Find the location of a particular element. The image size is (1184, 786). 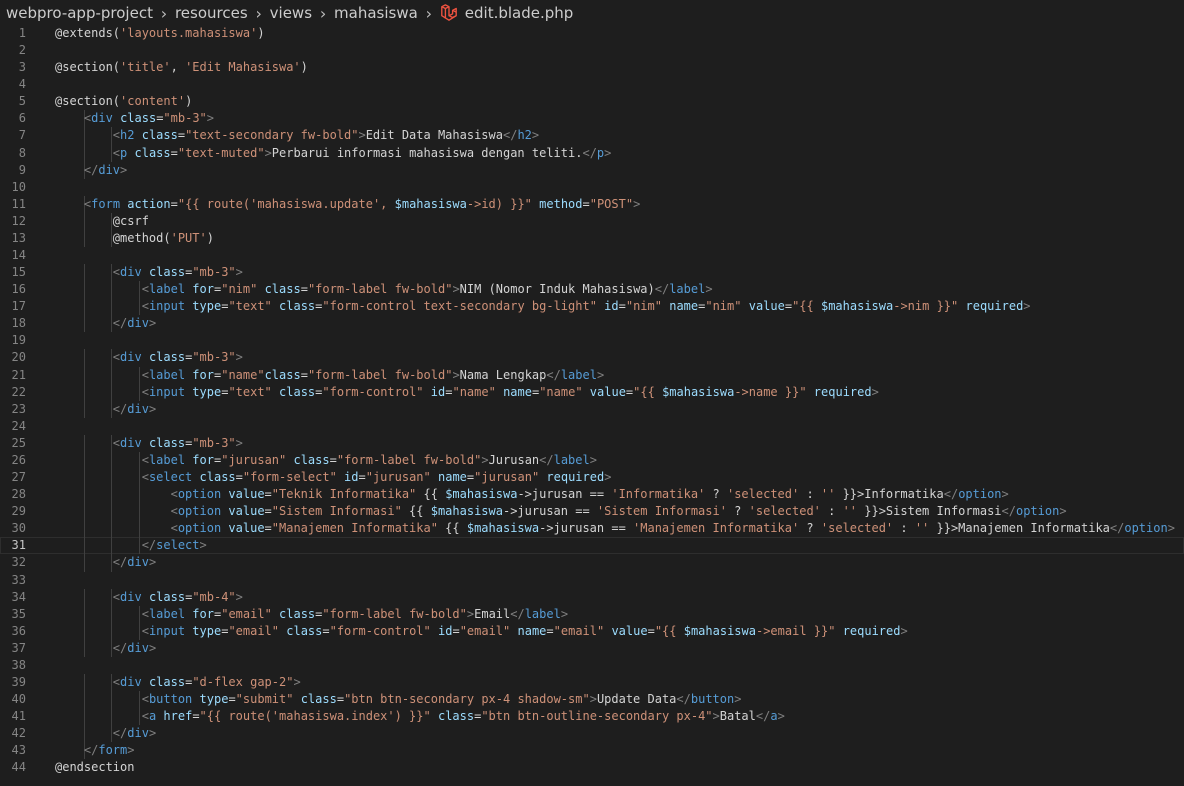

code-line: 33 is located at coordinates (592, 580).